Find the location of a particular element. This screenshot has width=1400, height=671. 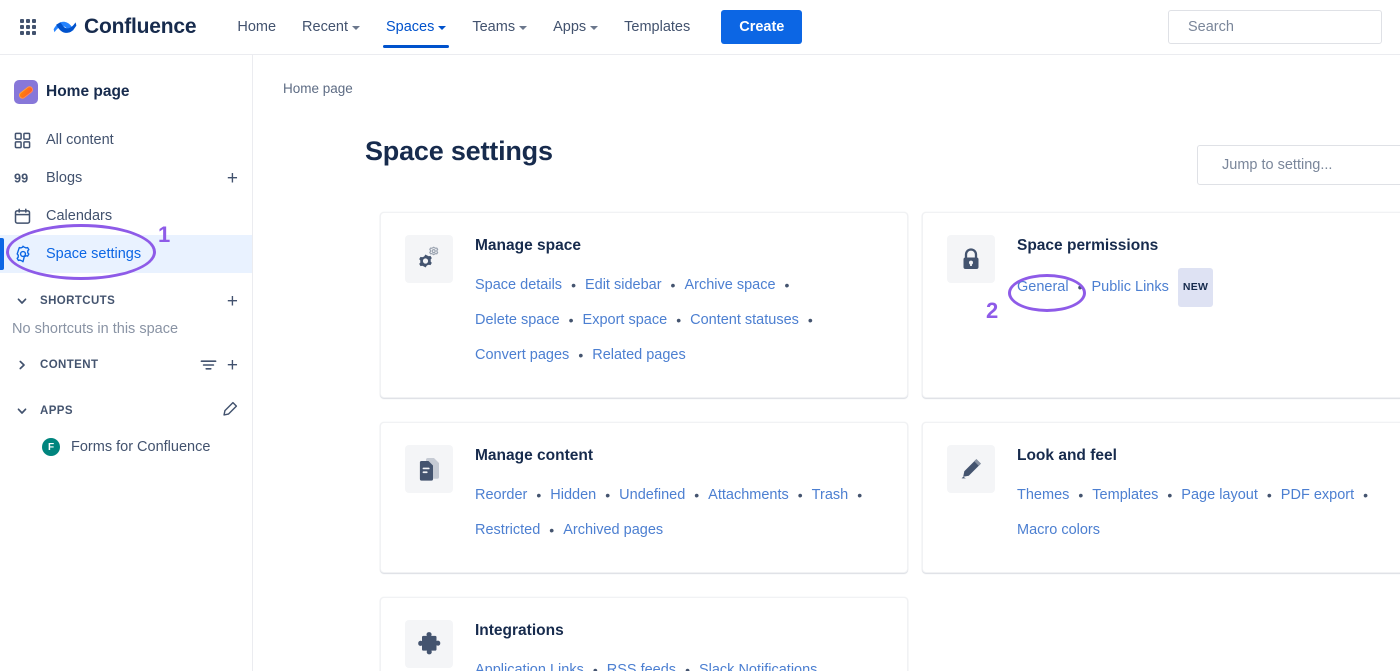

grid-apps-icon is located at coordinates (28, 27).